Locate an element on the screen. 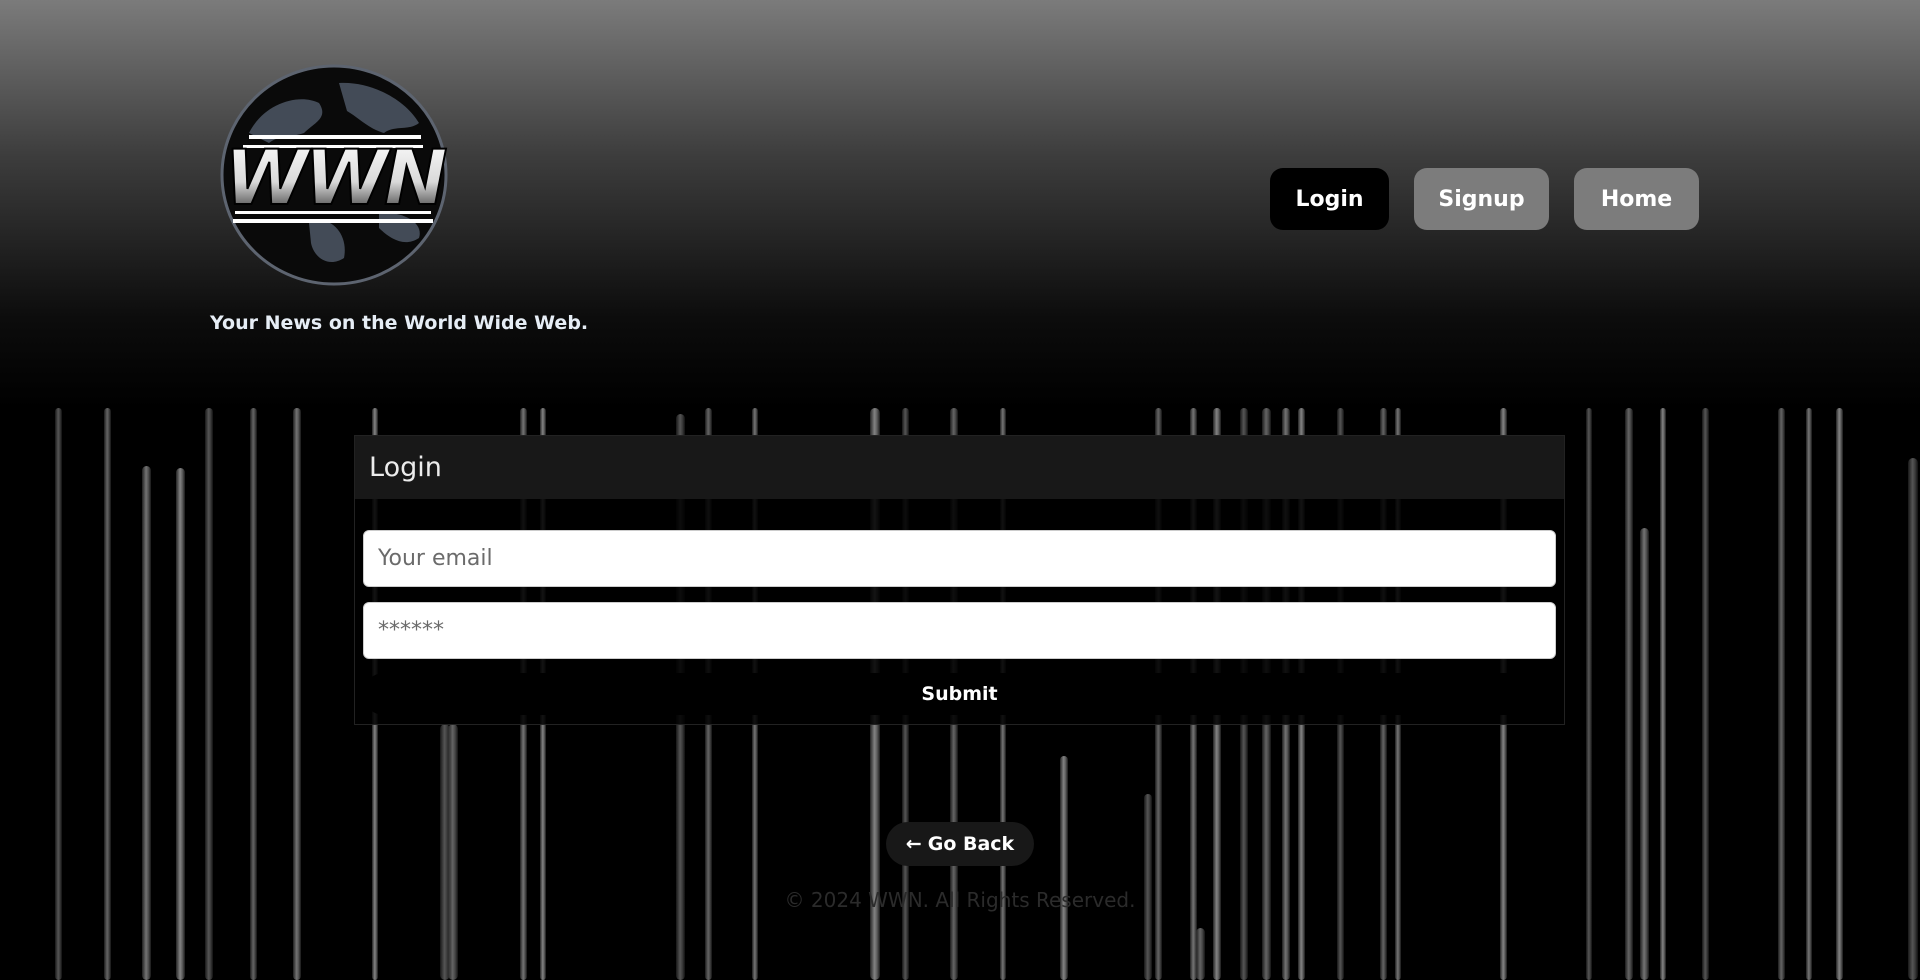 This screenshot has height=980, width=1920. login-card-header: Login is located at coordinates (959, 467).